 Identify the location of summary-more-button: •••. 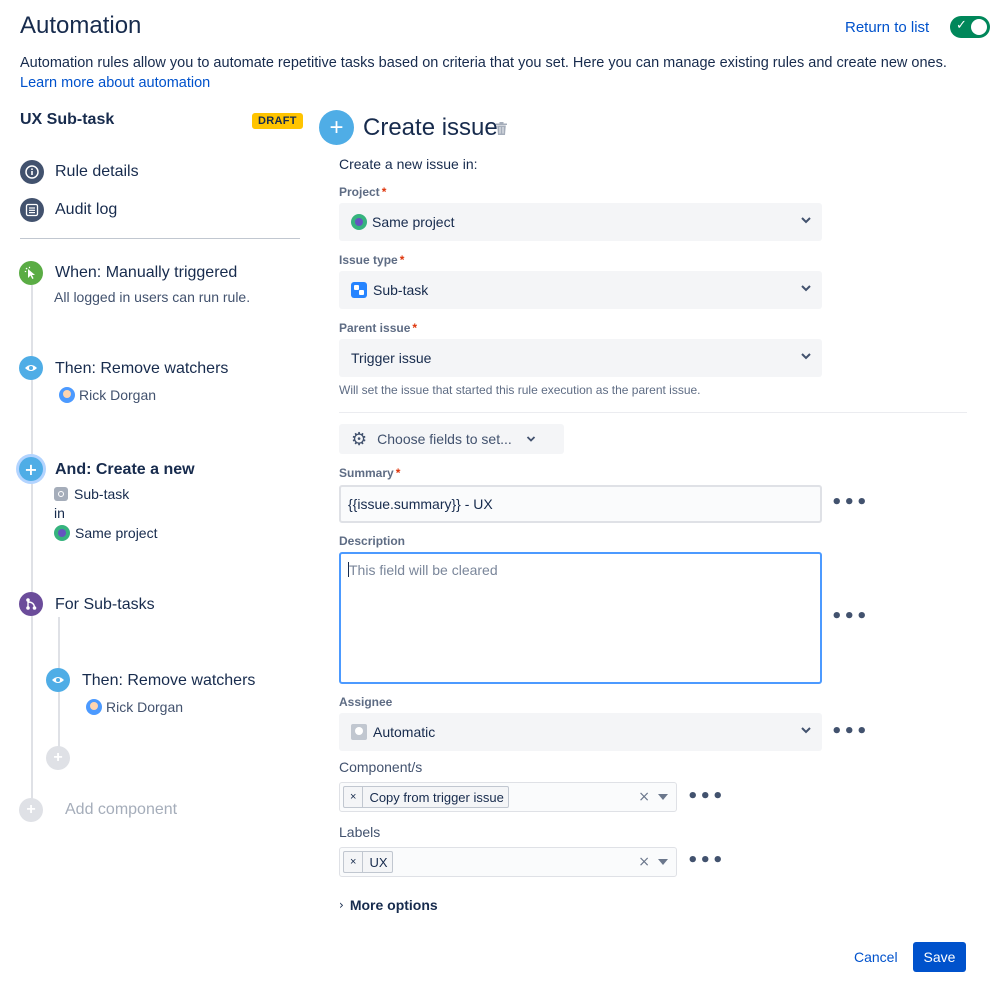
(850, 502).